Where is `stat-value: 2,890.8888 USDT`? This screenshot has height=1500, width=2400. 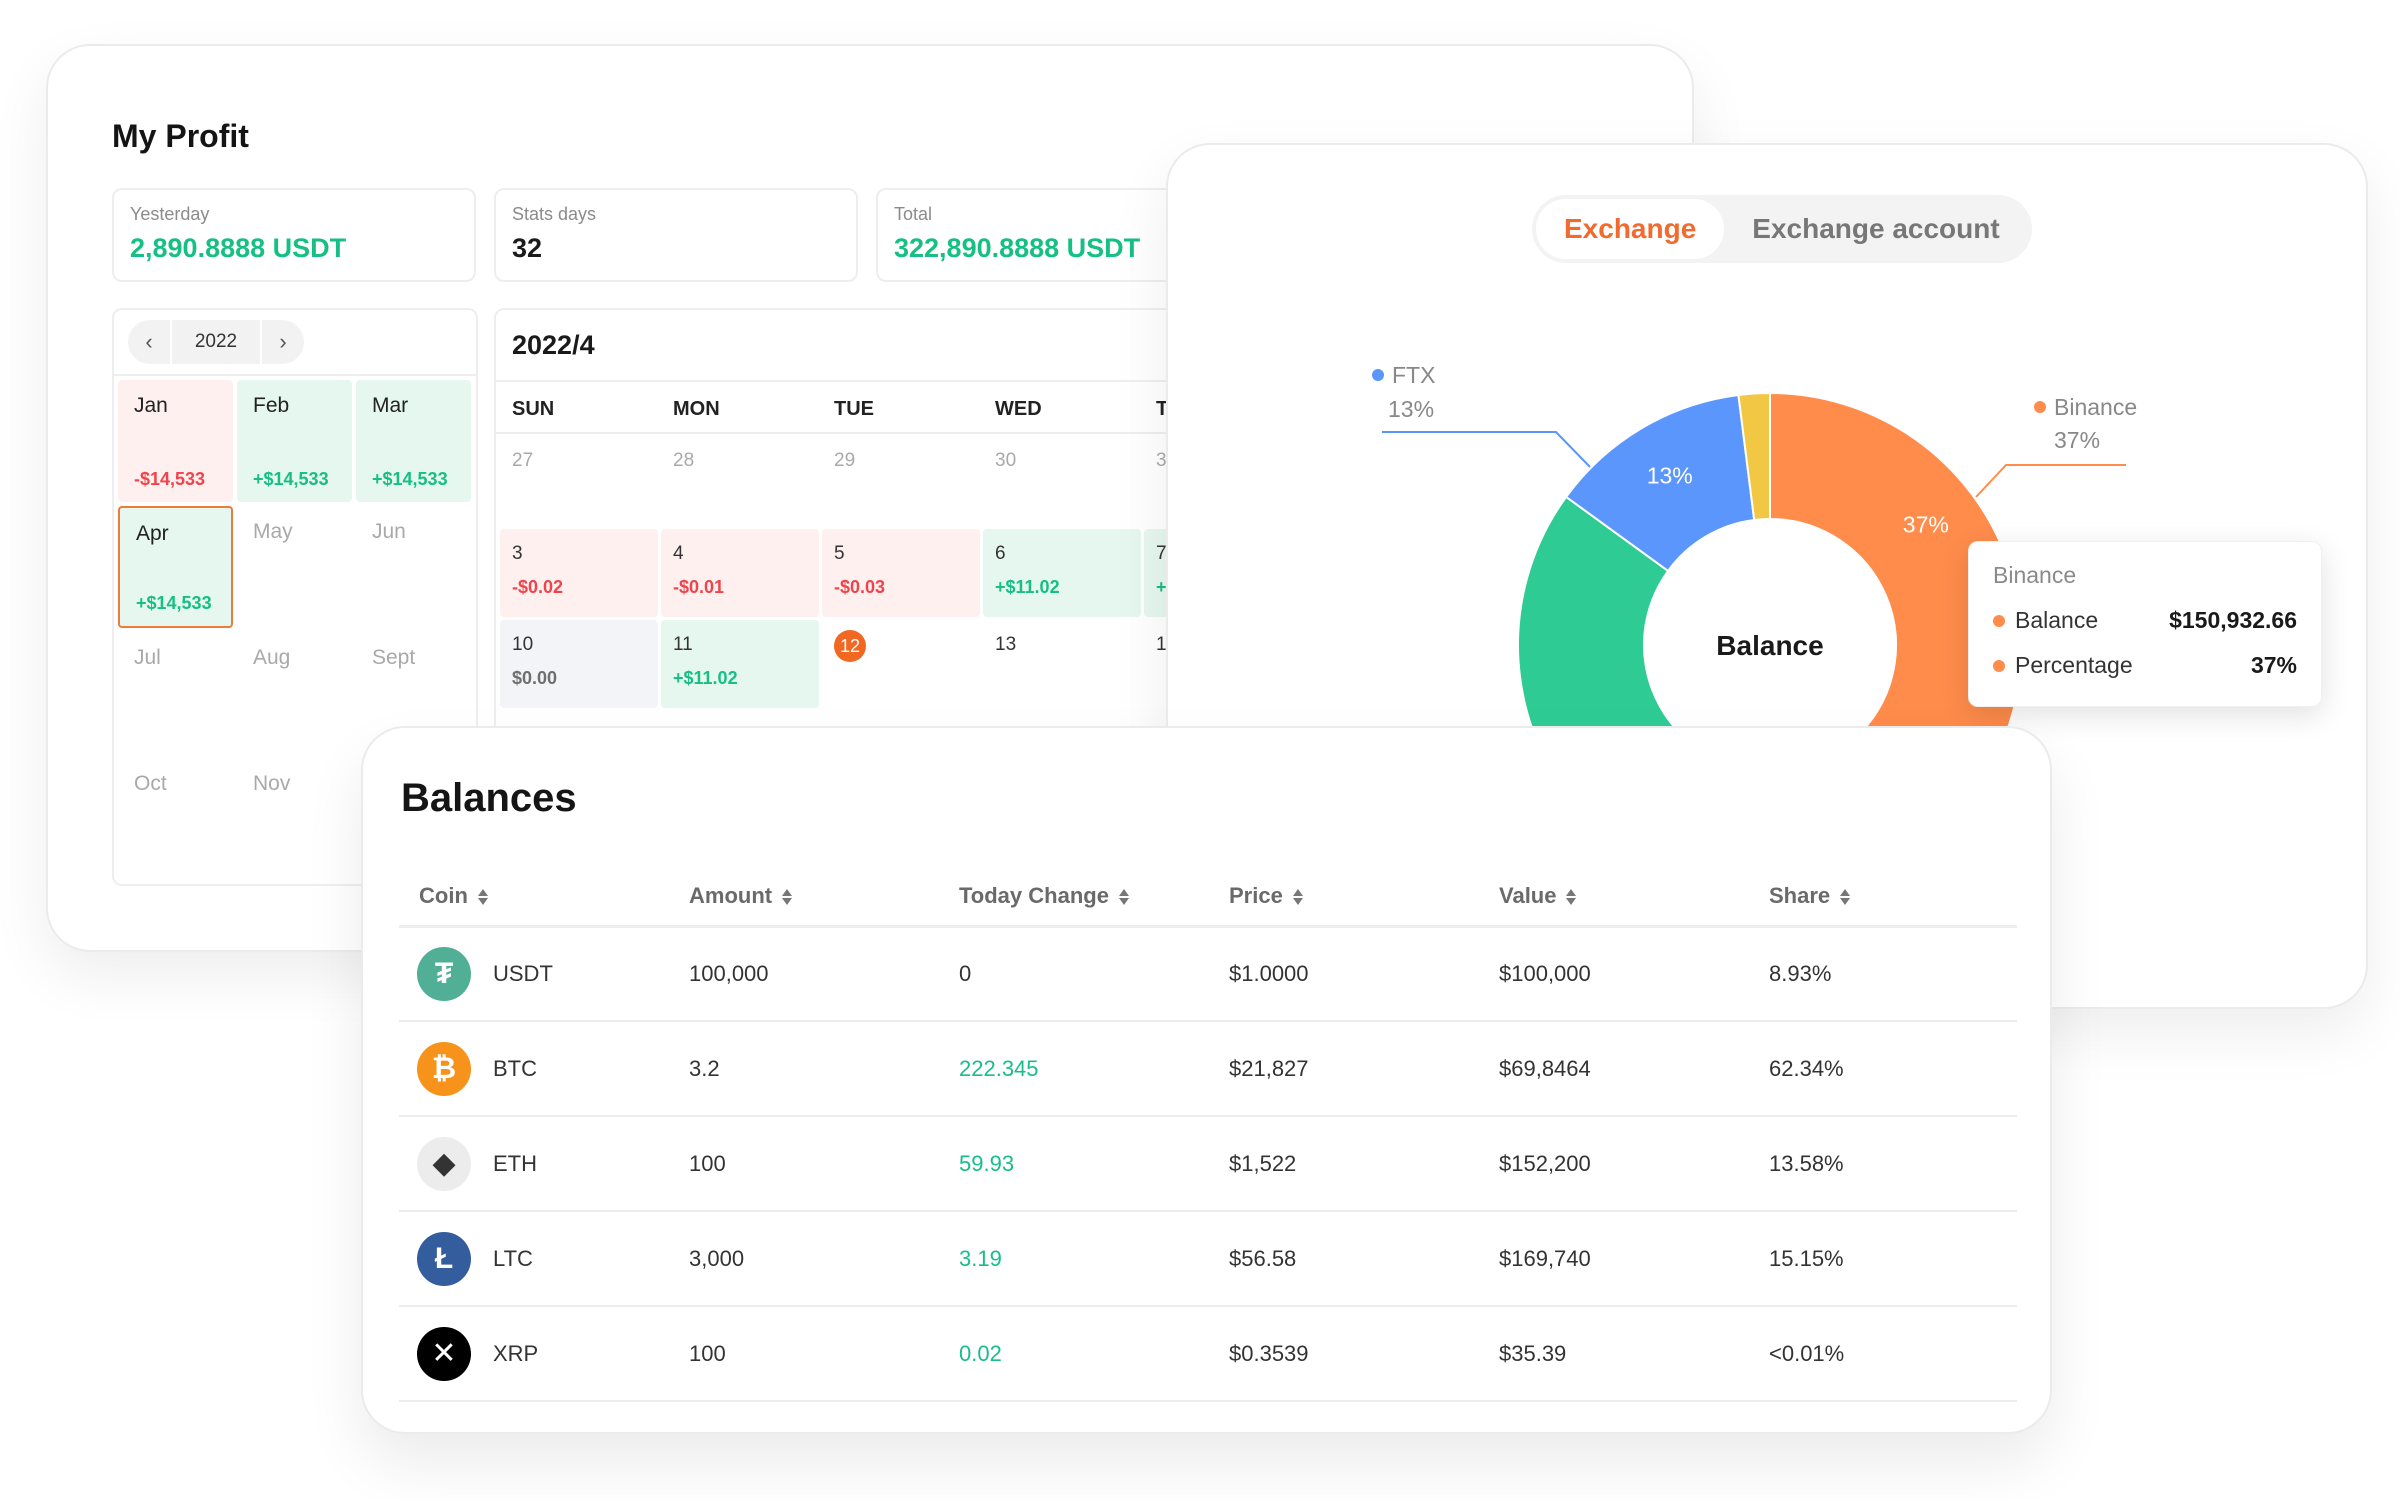 stat-value: 2,890.8888 USDT is located at coordinates (238, 248).